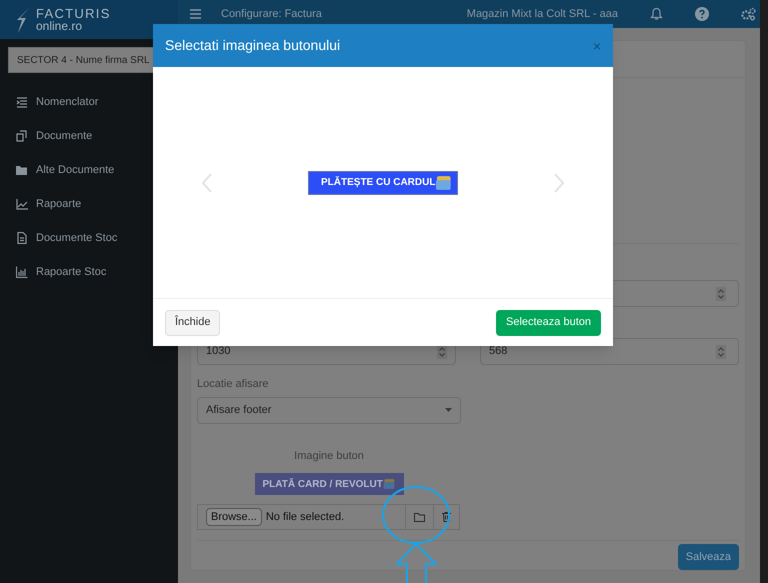 Image resolution: width=768 pixels, height=583 pixels. Describe the element at coordinates (329, 456) in the screenshot. I see `field-label: Imagine buton` at that location.